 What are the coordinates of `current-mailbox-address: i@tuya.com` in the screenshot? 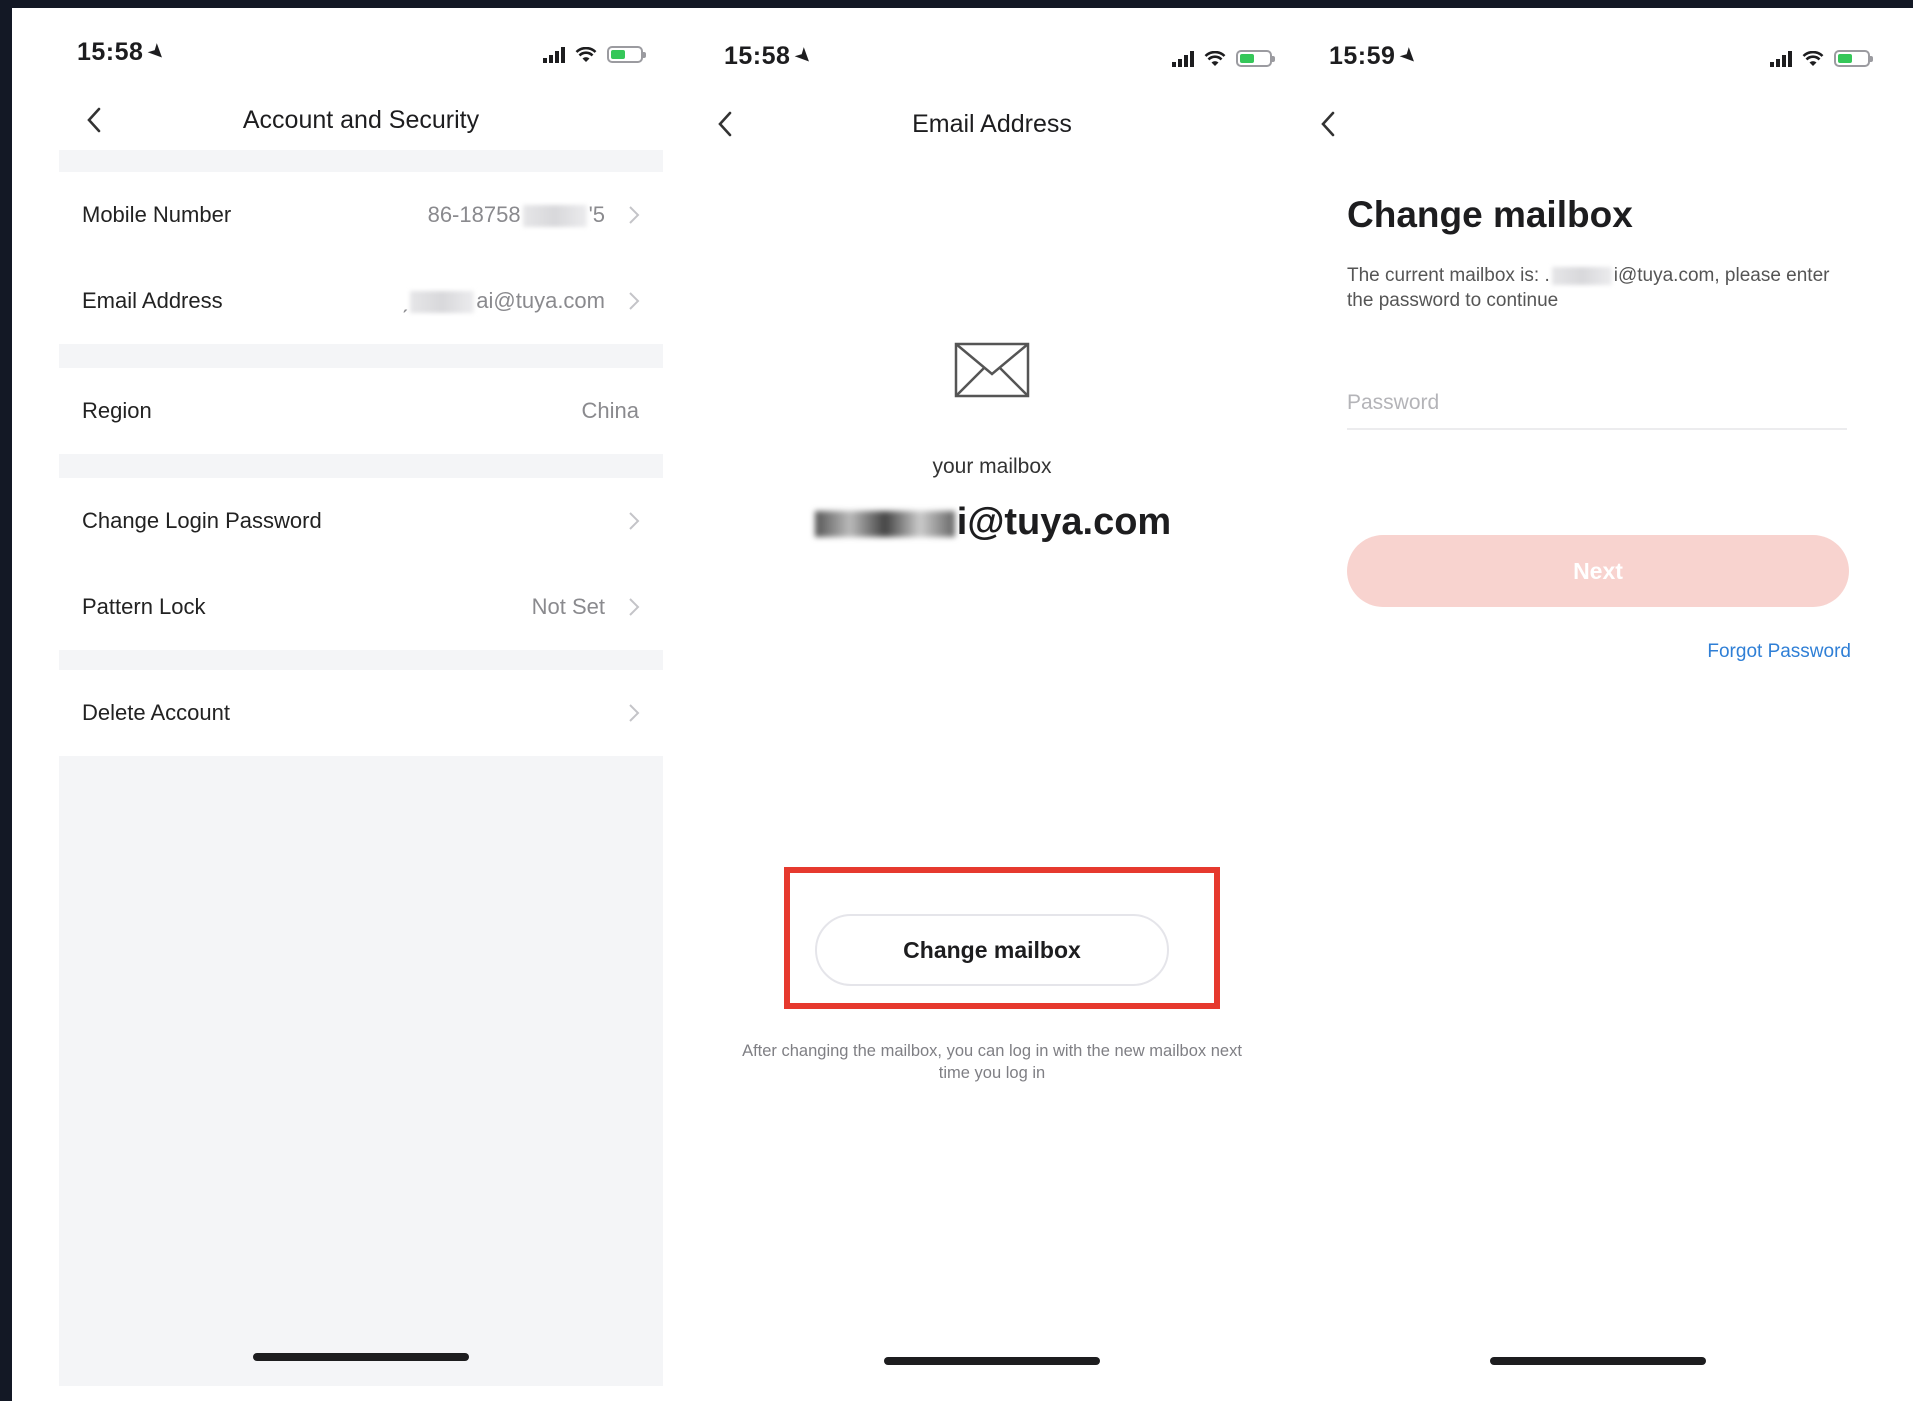 It's located at (992, 522).